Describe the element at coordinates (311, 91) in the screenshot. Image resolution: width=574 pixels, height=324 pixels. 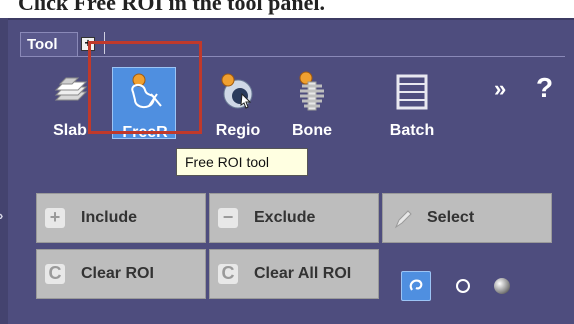
I see `bone-icon` at that location.